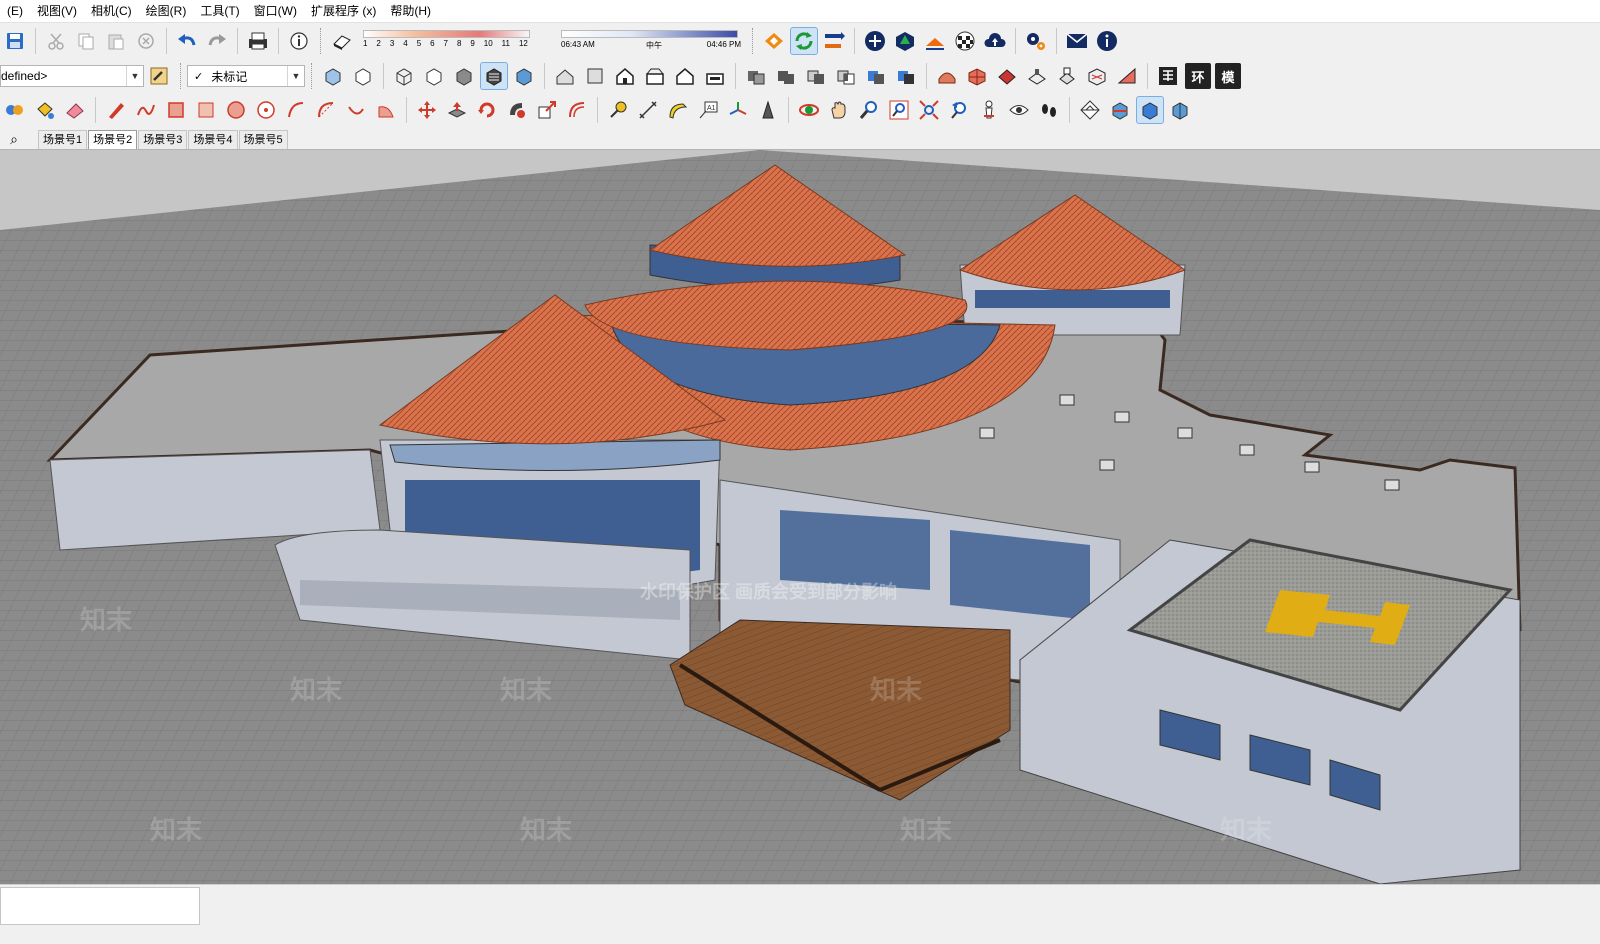 This screenshot has width=1600, height=944. I want to click on section-plane-button, so click(1090, 110).